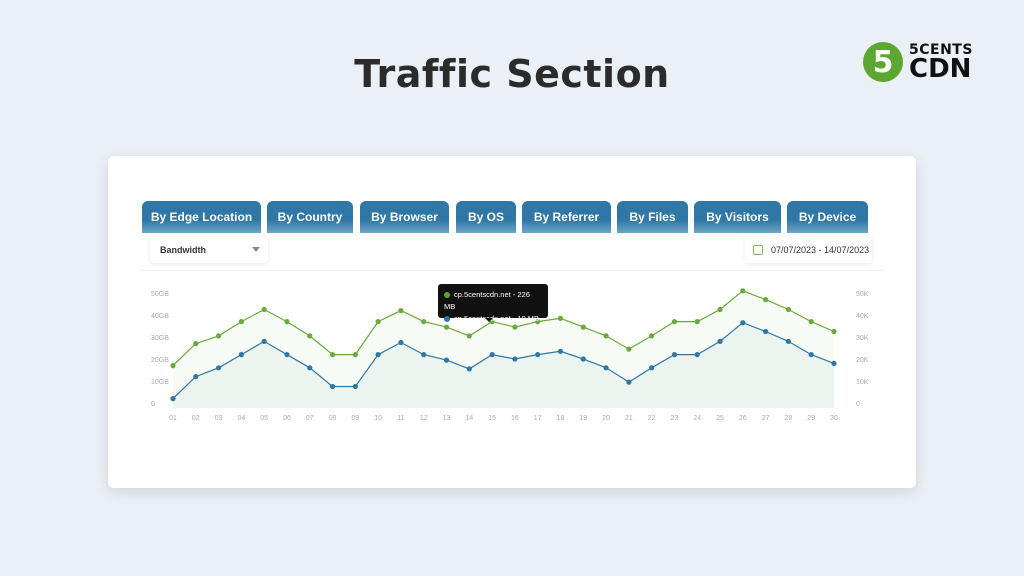  I want to click on y-left-tick: 20GB, so click(160, 360).